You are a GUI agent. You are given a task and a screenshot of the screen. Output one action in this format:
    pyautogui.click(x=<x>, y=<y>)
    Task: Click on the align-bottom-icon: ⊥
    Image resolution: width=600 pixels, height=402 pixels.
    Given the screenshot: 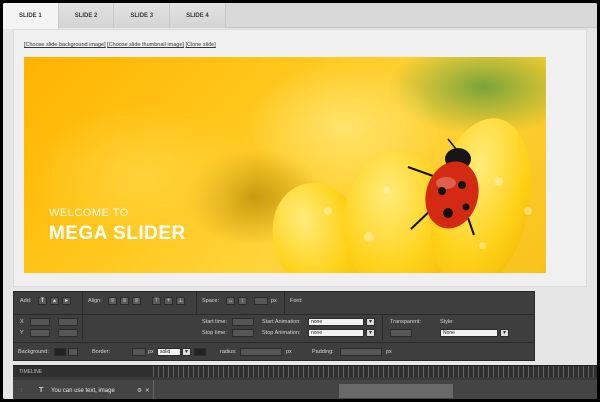 What is the action you would take?
    pyautogui.click(x=180, y=301)
    